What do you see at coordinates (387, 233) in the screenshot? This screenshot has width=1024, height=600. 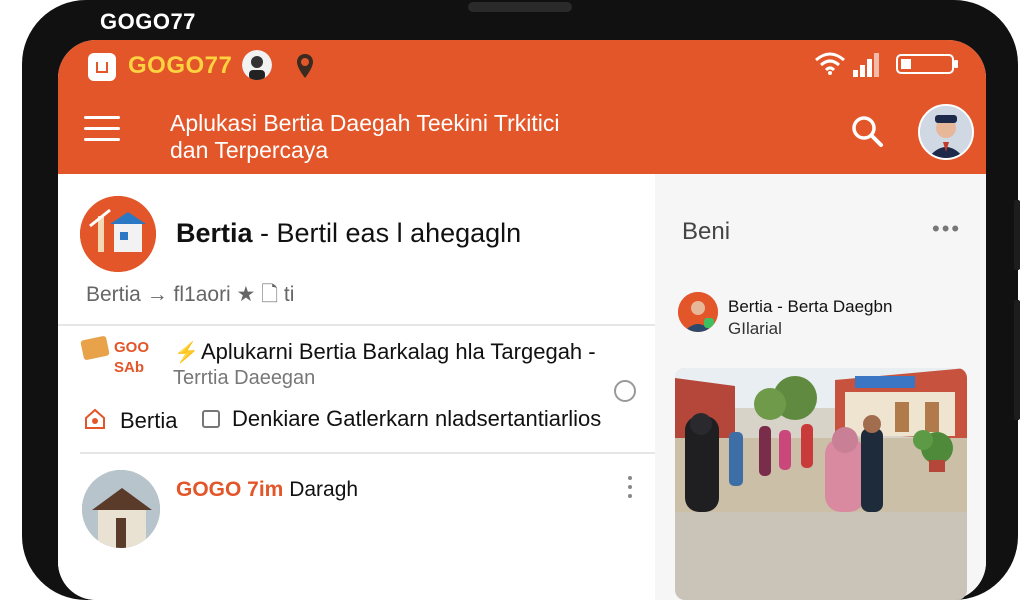 I see `post-title-rest: - Bertil eas l ahegagln` at bounding box center [387, 233].